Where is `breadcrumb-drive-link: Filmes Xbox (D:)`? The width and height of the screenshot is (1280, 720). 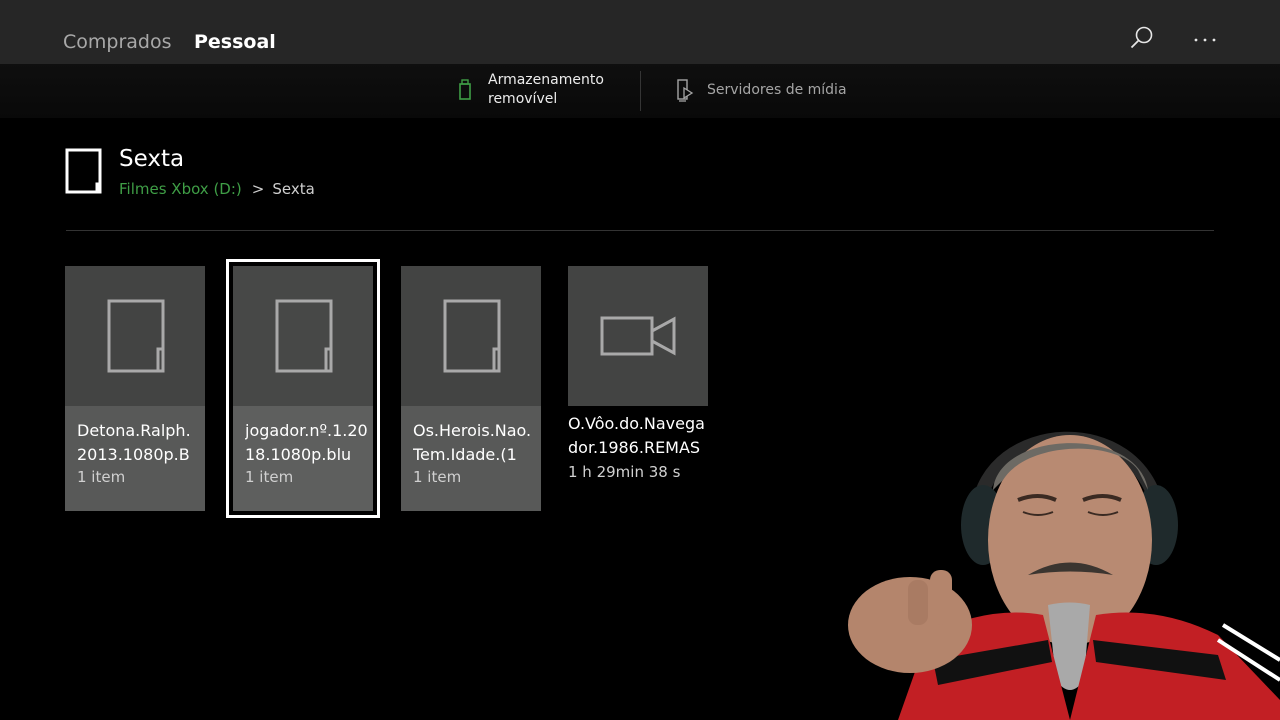 breadcrumb-drive-link: Filmes Xbox (D:) is located at coordinates (180, 189).